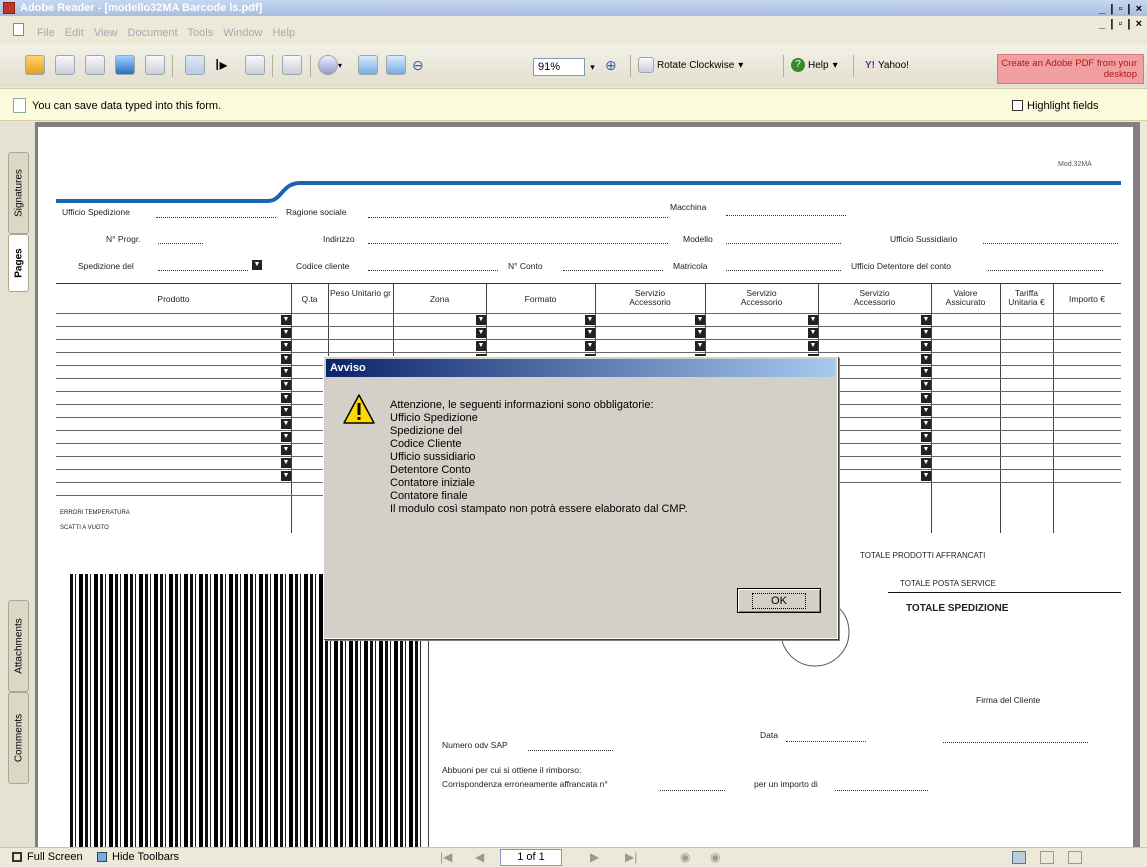 The width and height of the screenshot is (1147, 867). What do you see at coordinates (692, 790) in the screenshot?
I see `field-corrispondenza` at bounding box center [692, 790].